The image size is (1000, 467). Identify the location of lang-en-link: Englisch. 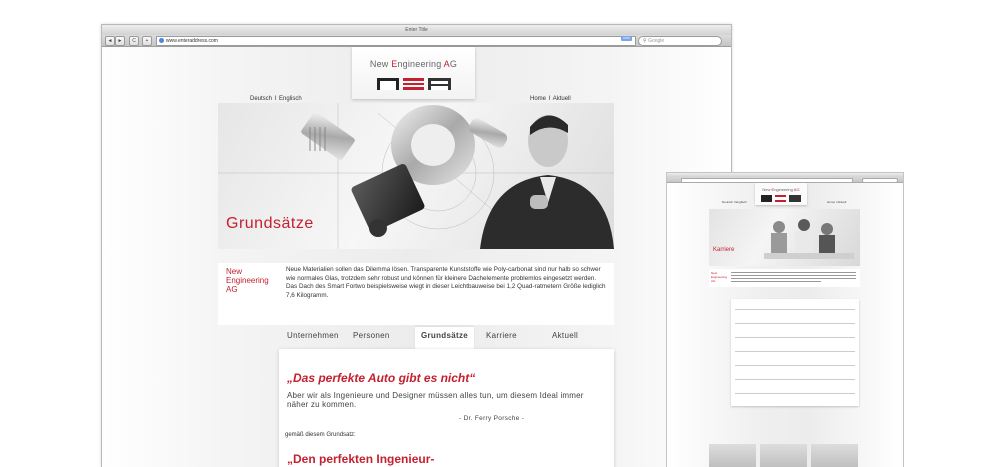
(290, 99).